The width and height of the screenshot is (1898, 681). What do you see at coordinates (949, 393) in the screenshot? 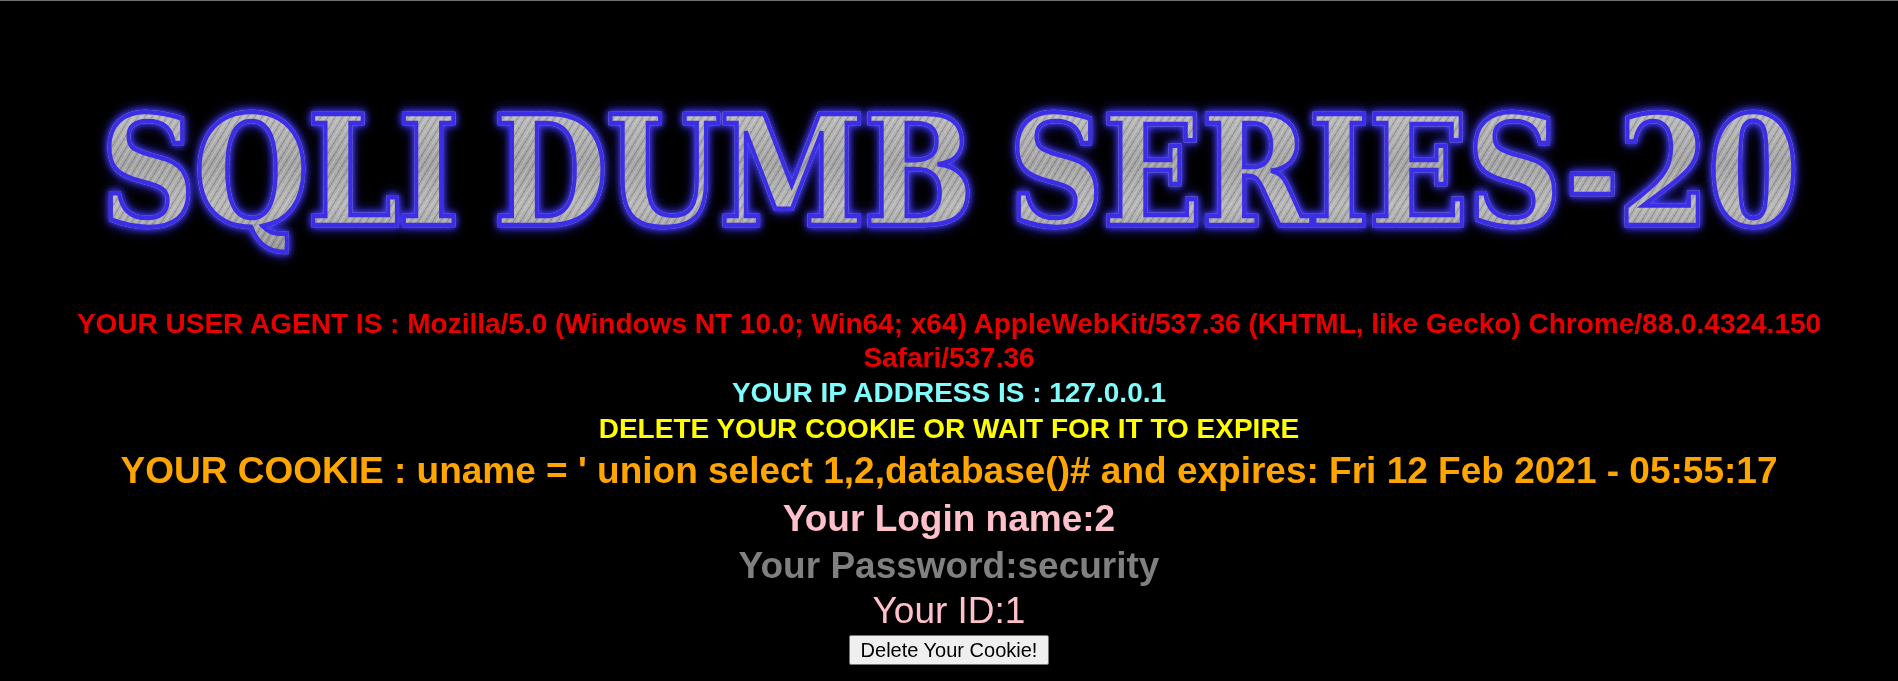
I see `ip-address-text: YOUR IP ADDRESS IS : 127.0.0.1` at bounding box center [949, 393].